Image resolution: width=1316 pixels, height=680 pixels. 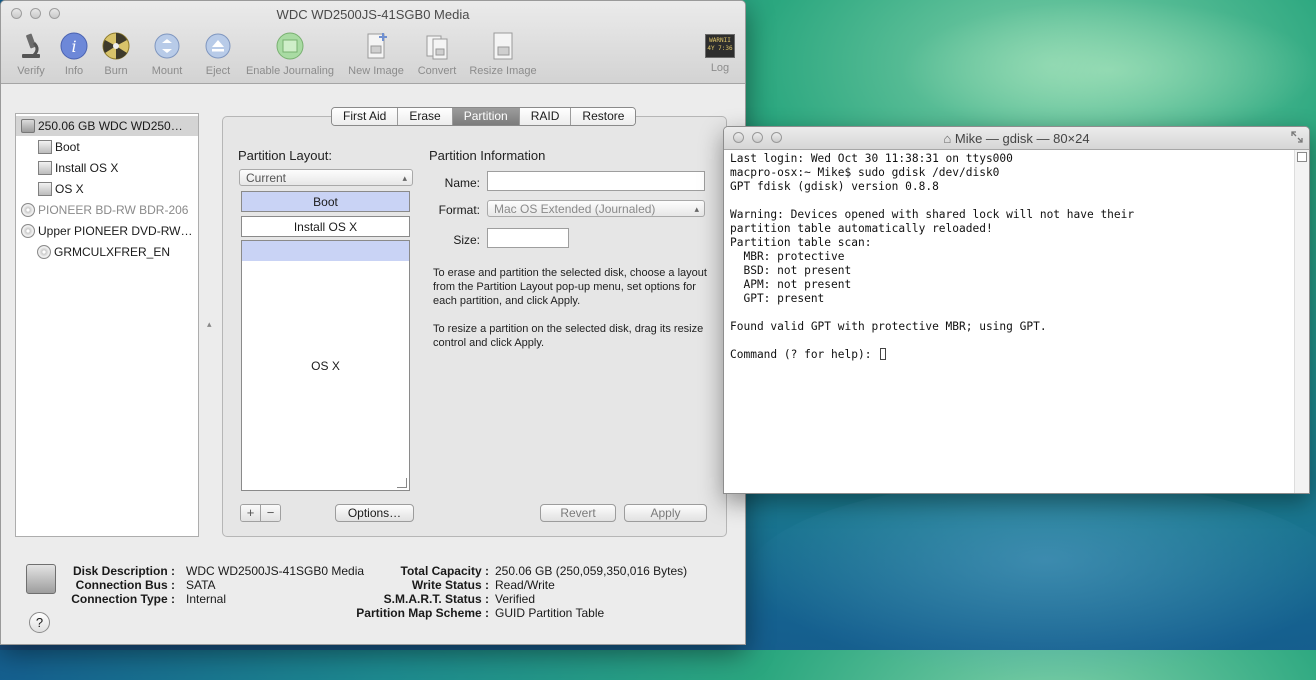 I want to click on format-label: Format:, so click(x=459, y=210).